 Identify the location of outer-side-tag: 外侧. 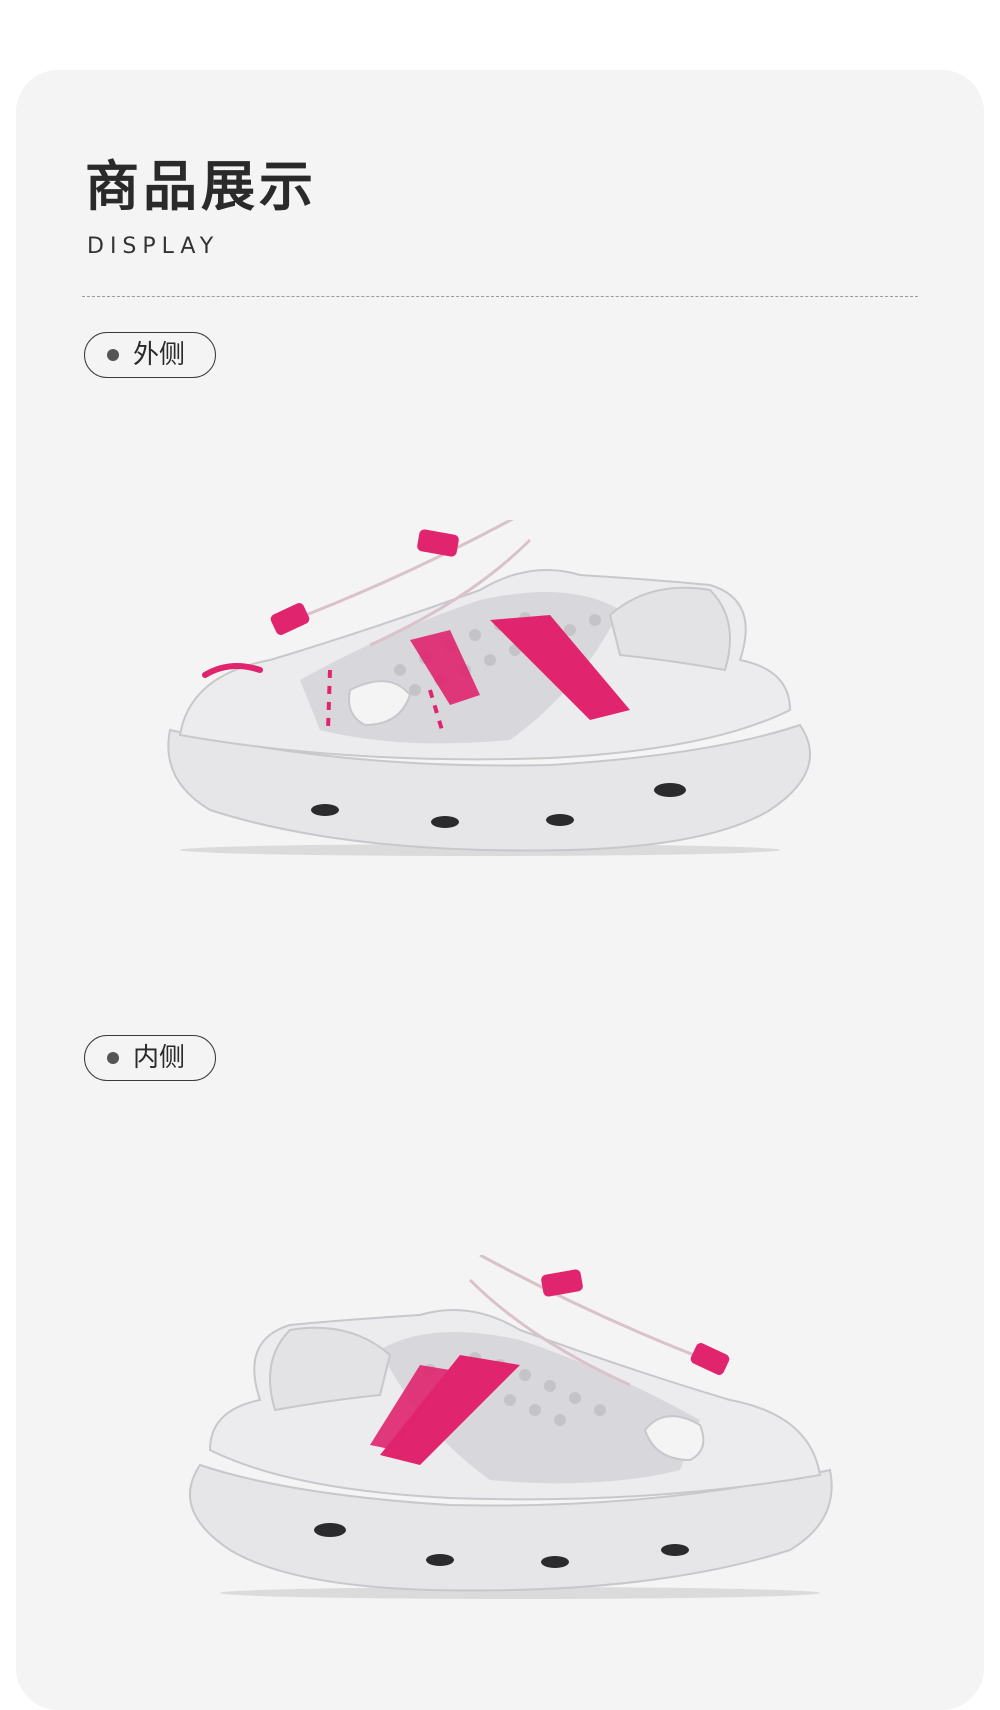
(150, 355).